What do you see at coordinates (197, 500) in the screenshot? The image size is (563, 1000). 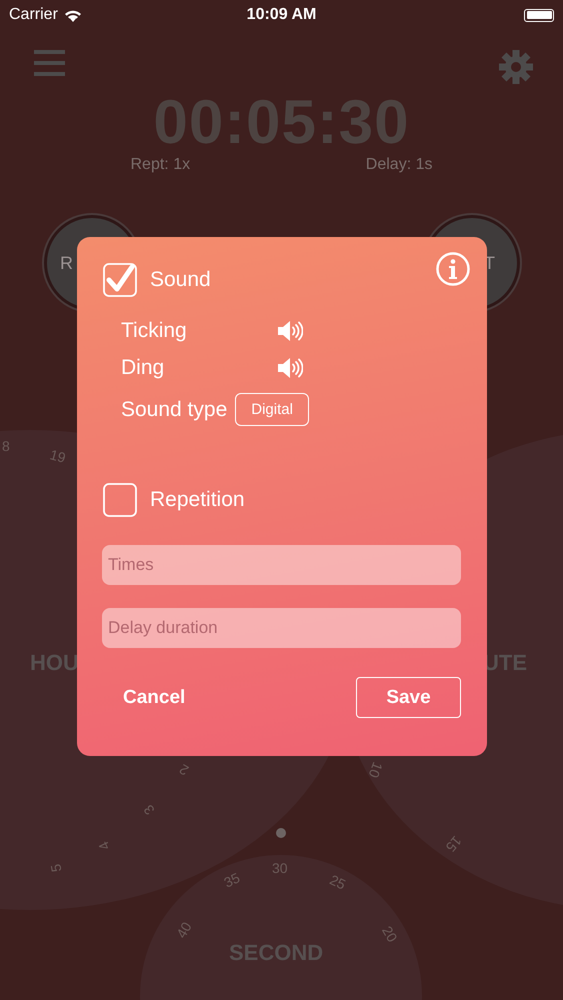 I see `repetition-label: Repetition` at bounding box center [197, 500].